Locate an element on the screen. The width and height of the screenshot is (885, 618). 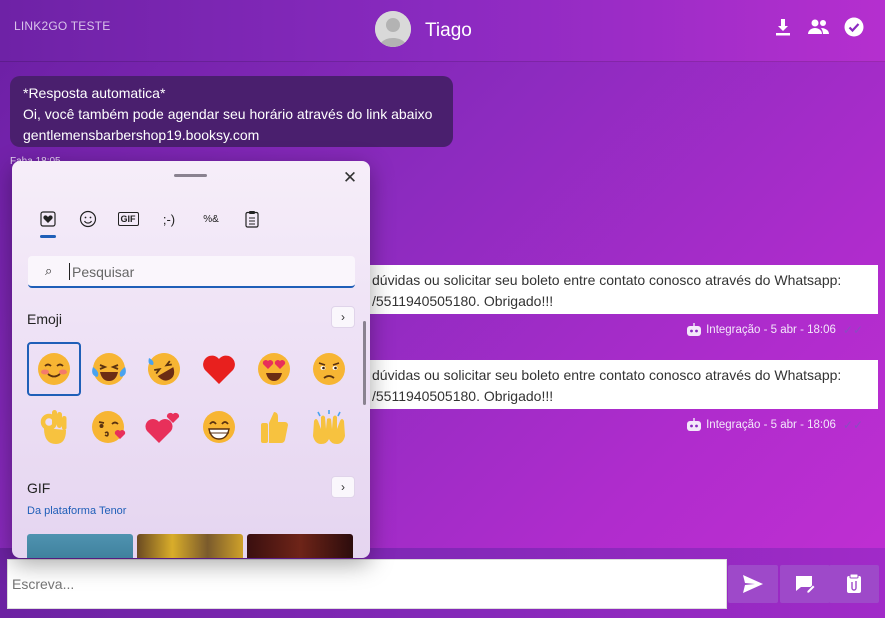
heart-eyes-icon is located at coordinates (274, 369).